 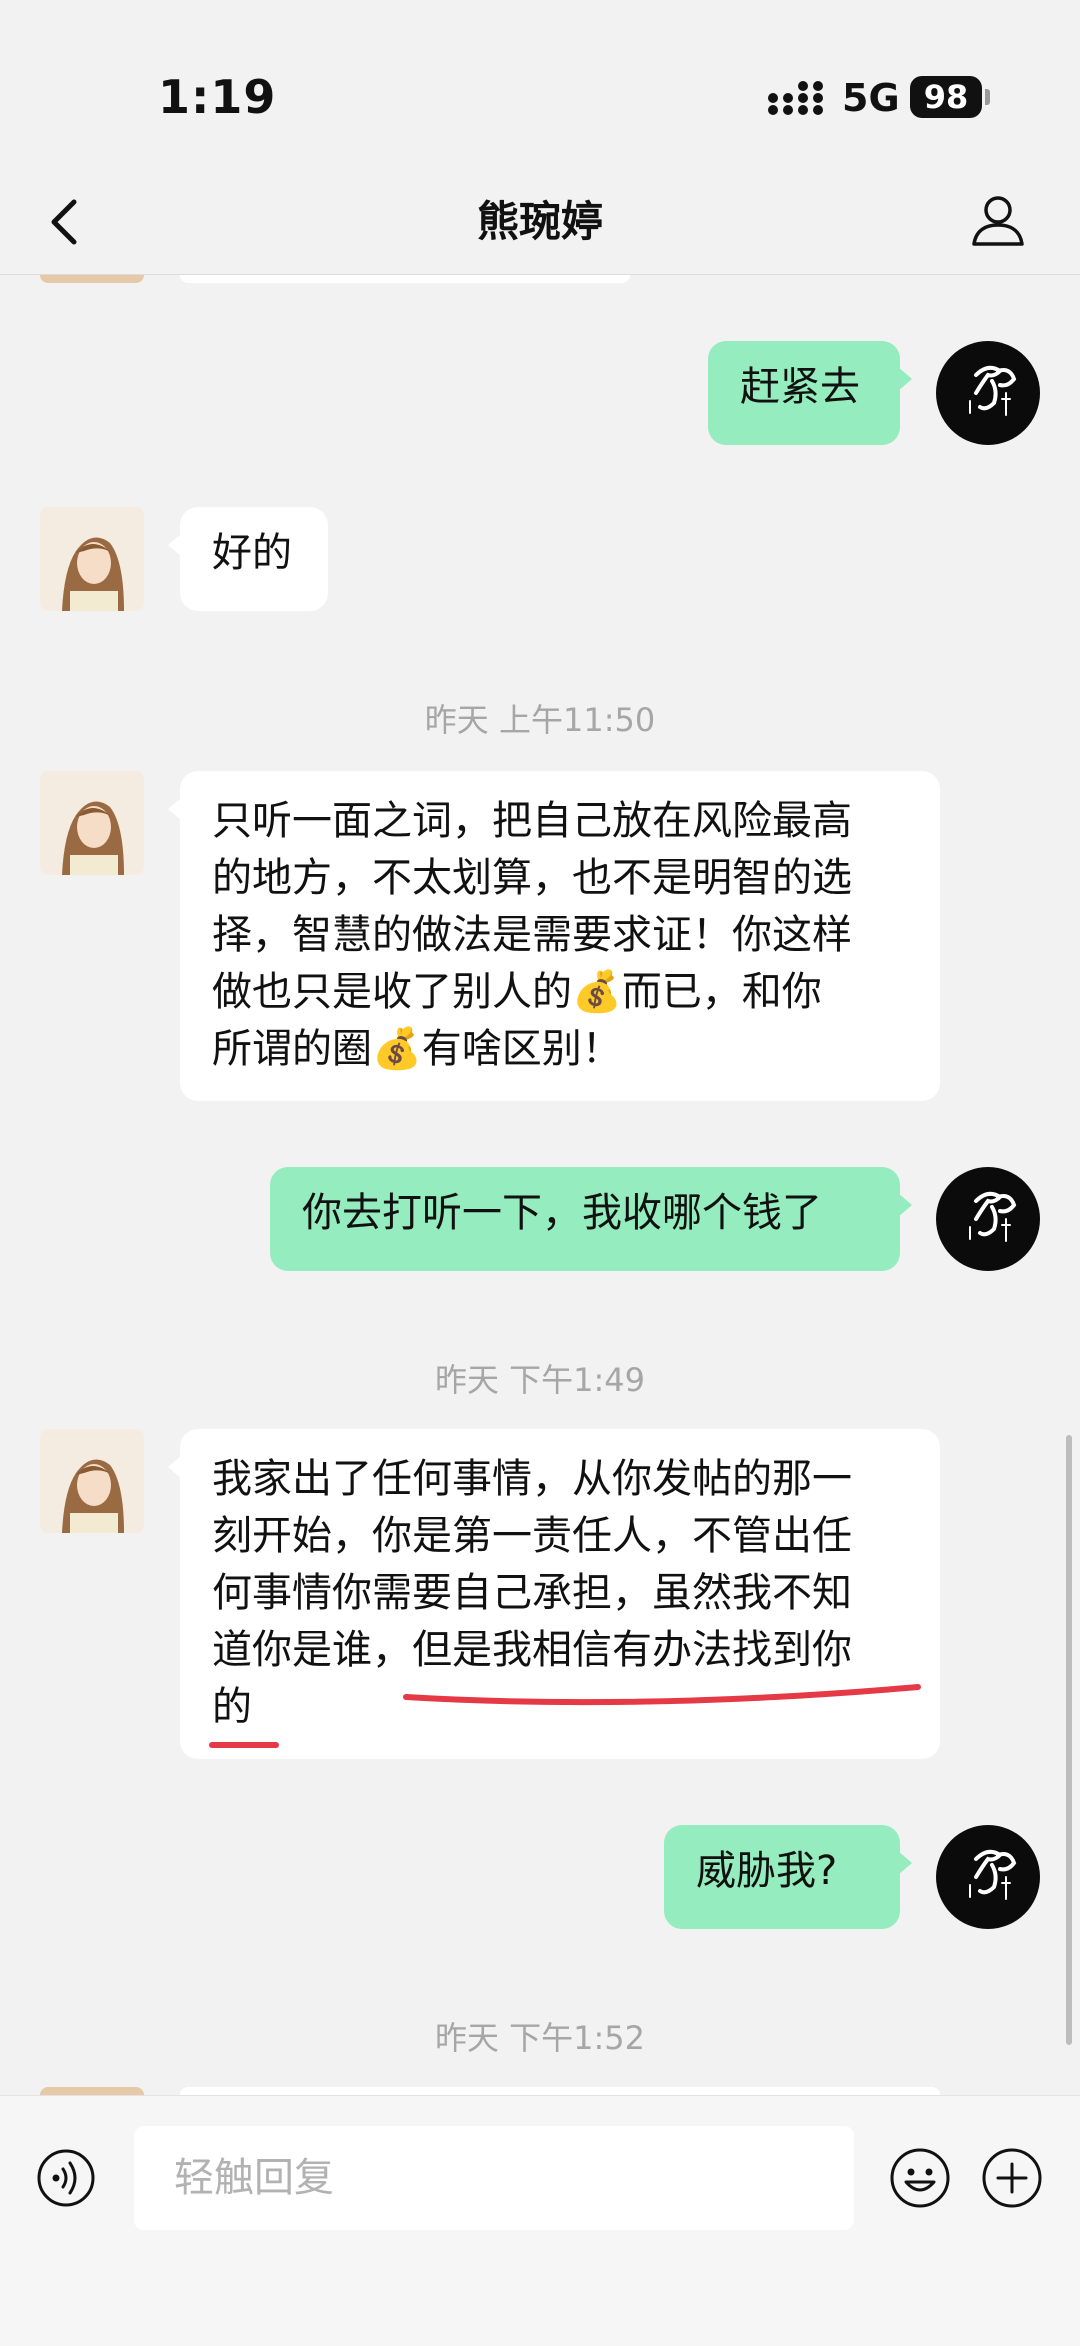 What do you see at coordinates (1069, 1740) in the screenshot?
I see `scrollbar` at bounding box center [1069, 1740].